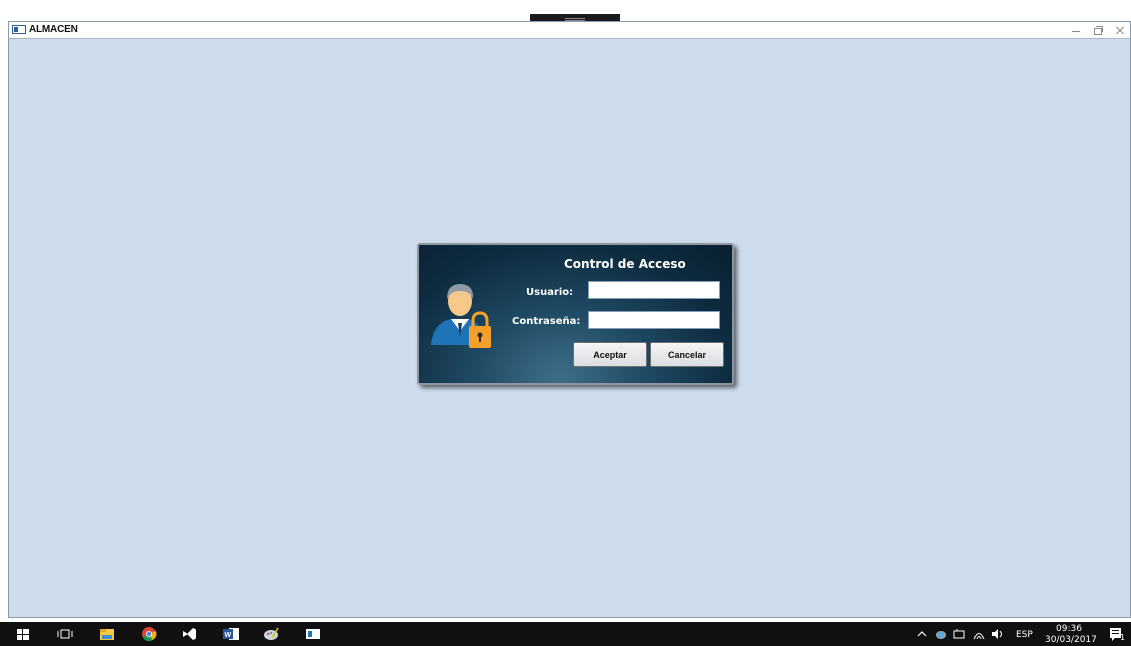 The image size is (1131, 646). Describe the element at coordinates (1024, 635) in the screenshot. I see `language-indicator: ESP` at that location.